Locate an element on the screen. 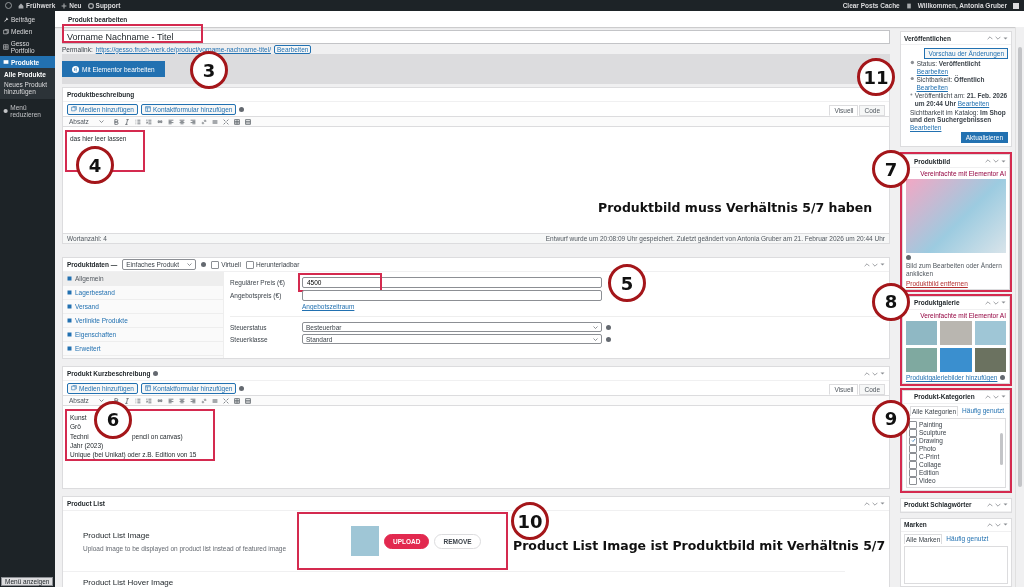 This screenshot has width=1024, height=587. avatar-placeholder is located at coordinates (1016, 5).